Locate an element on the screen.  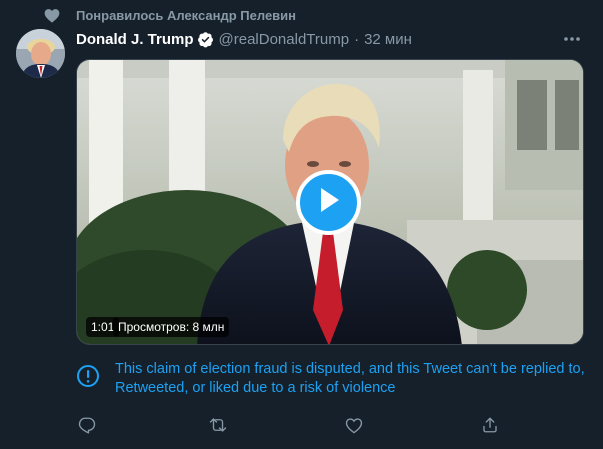
like-icon is located at coordinates (354, 425).